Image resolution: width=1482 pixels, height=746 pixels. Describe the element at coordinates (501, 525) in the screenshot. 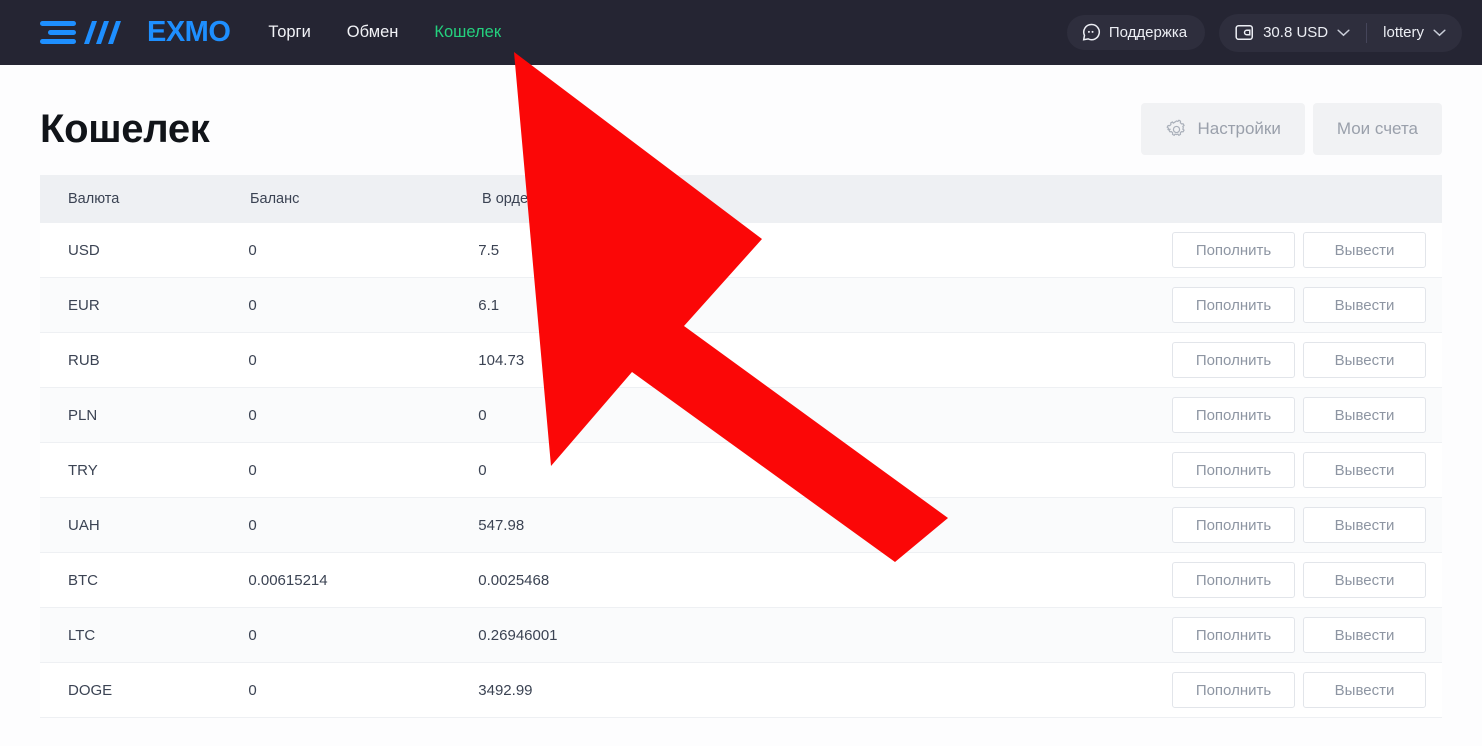

I see `cell-in-orders: 547.98` at that location.